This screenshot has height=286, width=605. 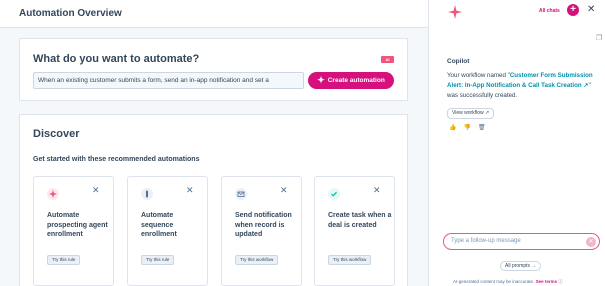 What do you see at coordinates (468, 113) in the screenshot?
I see `view-workflow-label: View workflow` at bounding box center [468, 113].